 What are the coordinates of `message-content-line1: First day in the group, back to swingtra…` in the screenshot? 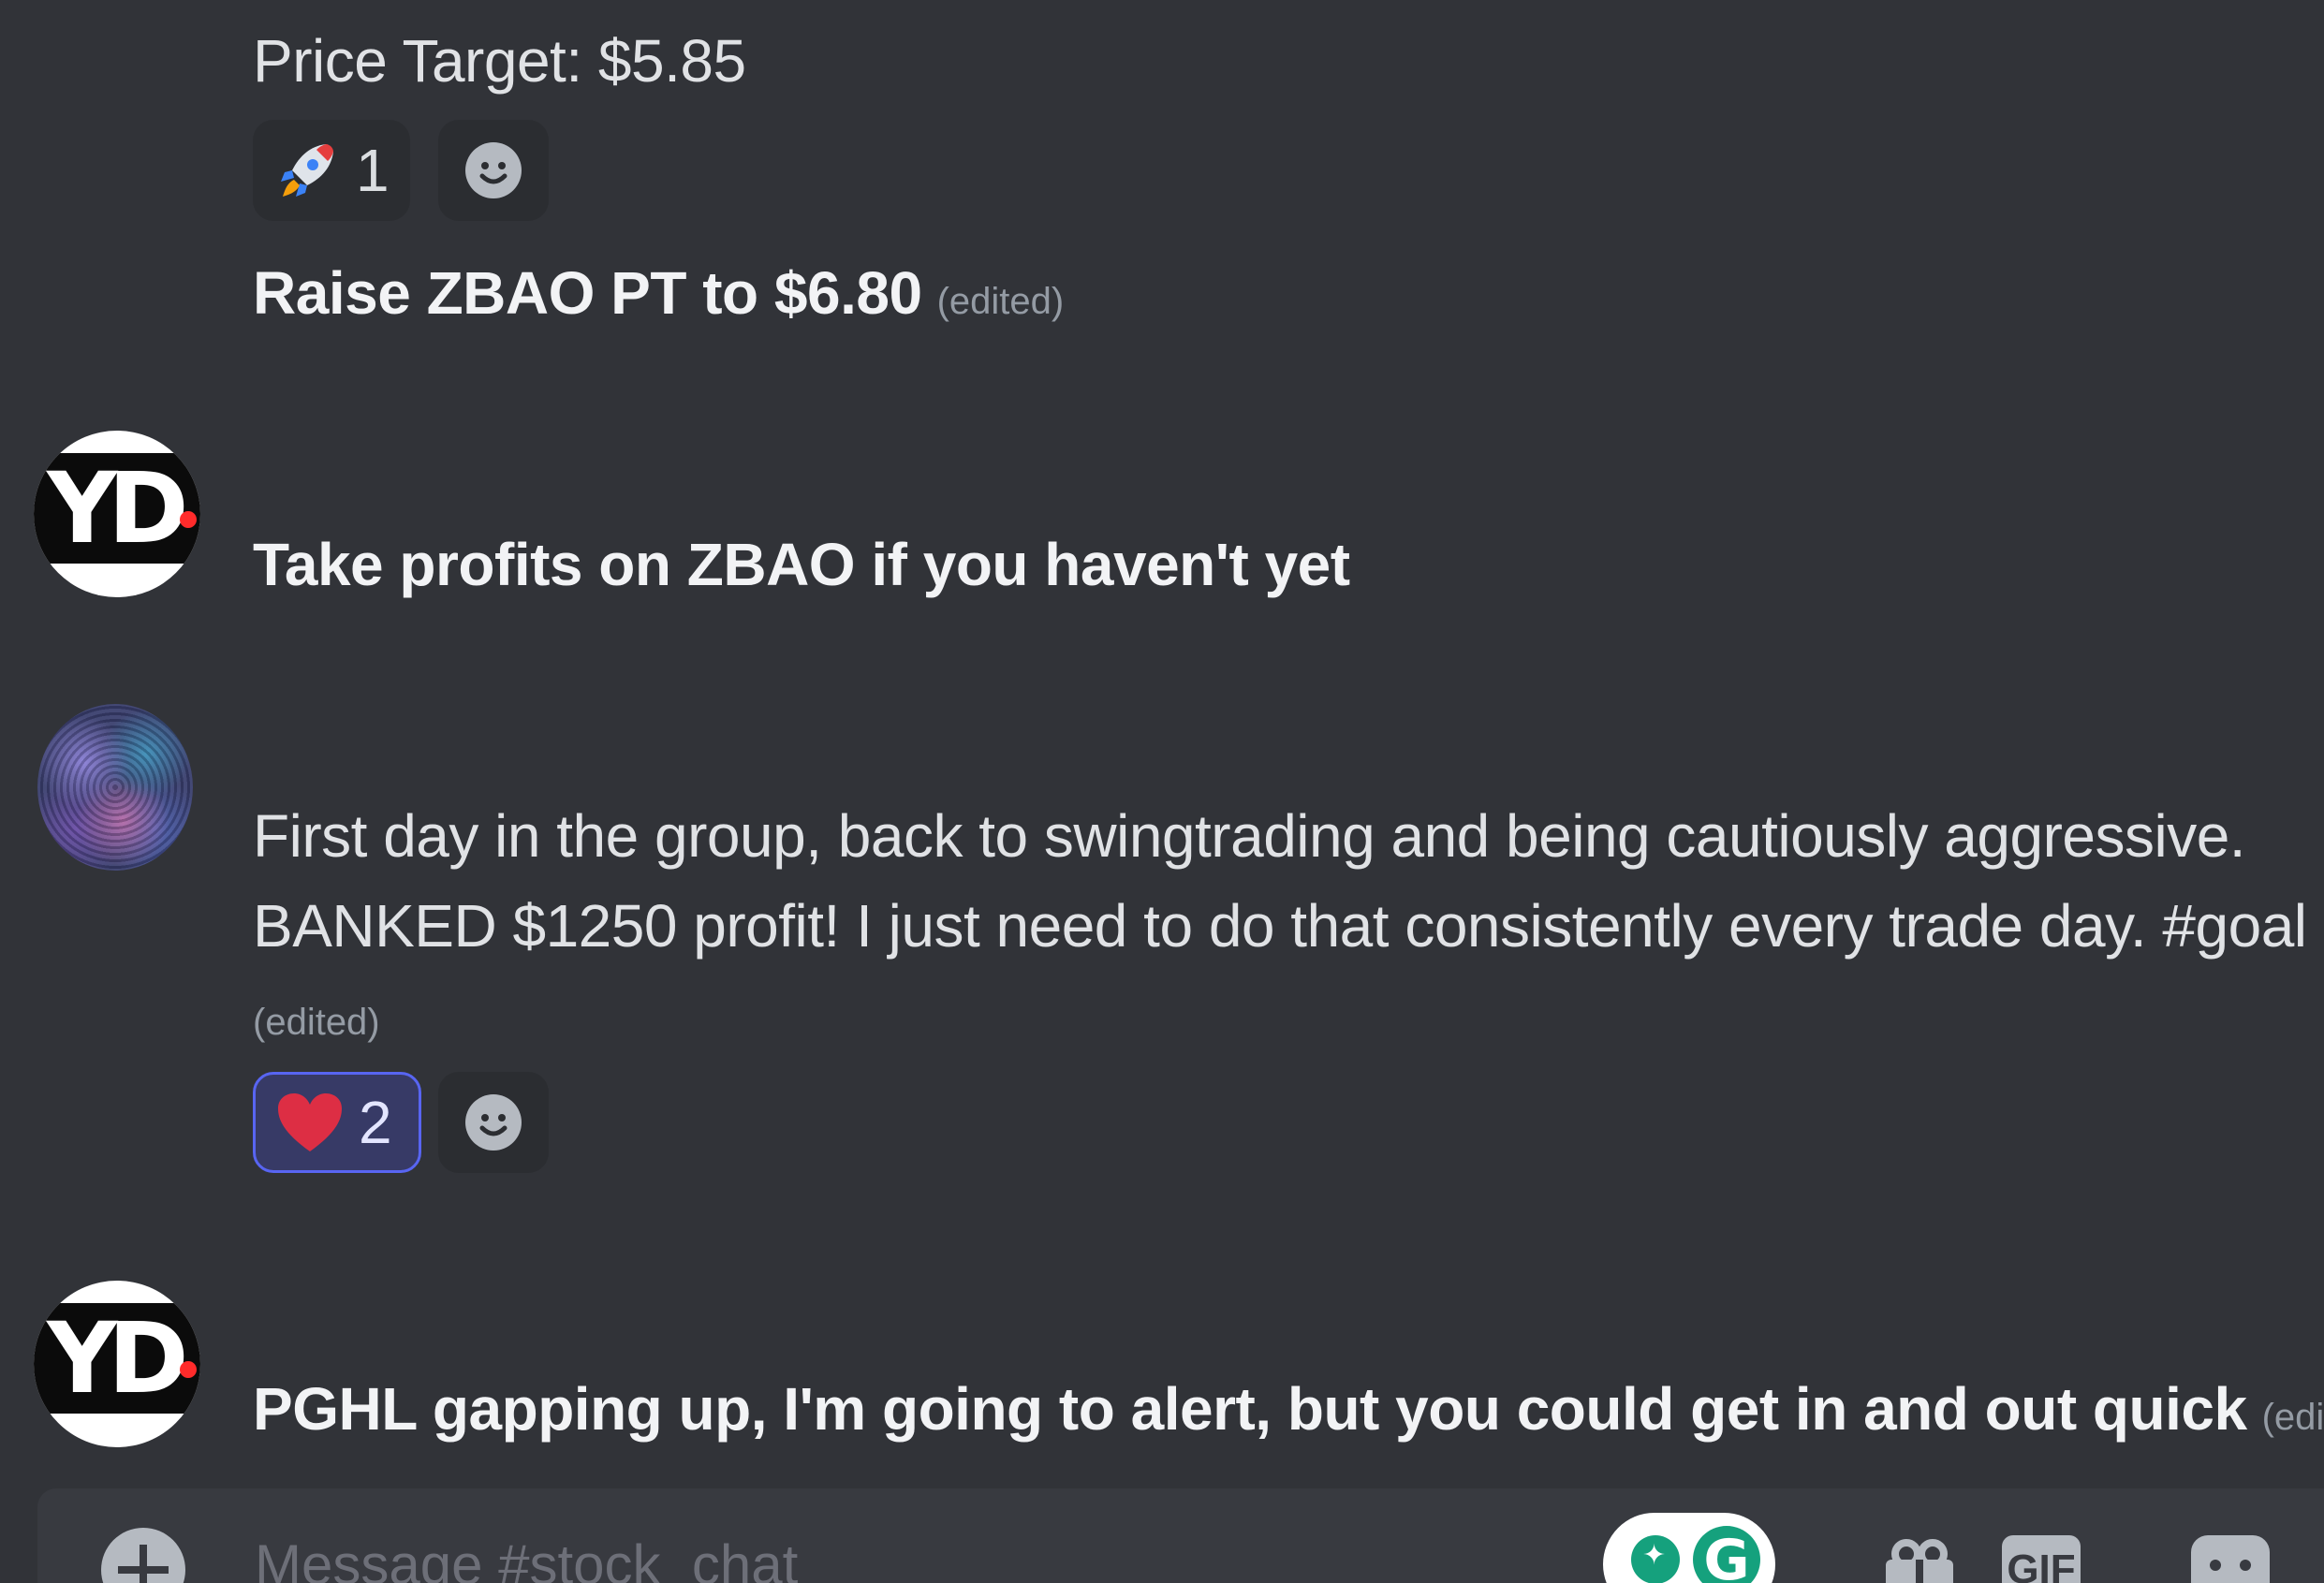 It's located at (1249, 836).